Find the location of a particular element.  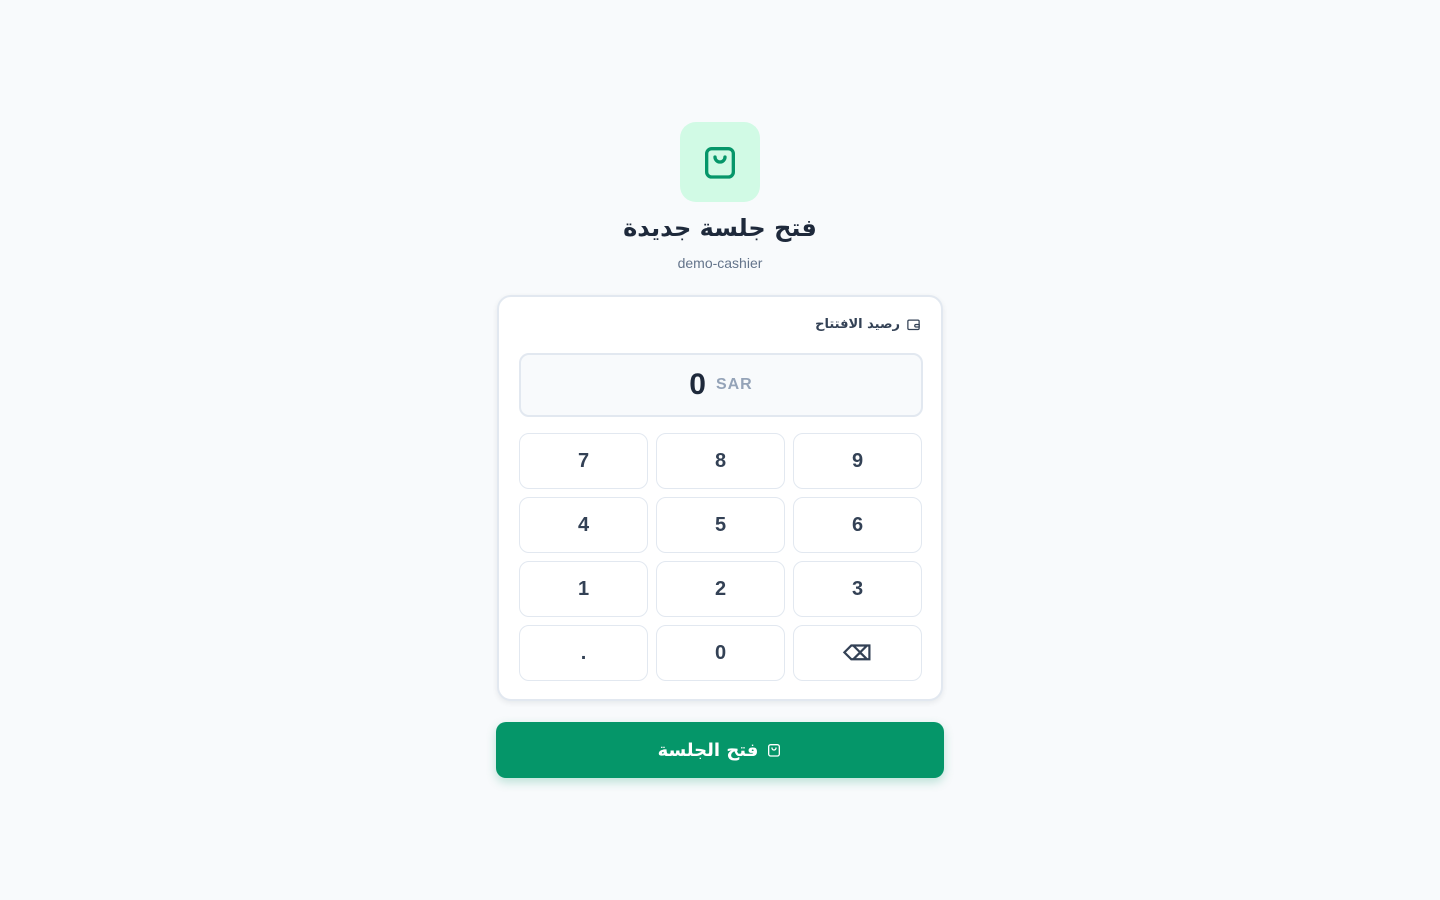

currency-label: SAR is located at coordinates (734, 384).